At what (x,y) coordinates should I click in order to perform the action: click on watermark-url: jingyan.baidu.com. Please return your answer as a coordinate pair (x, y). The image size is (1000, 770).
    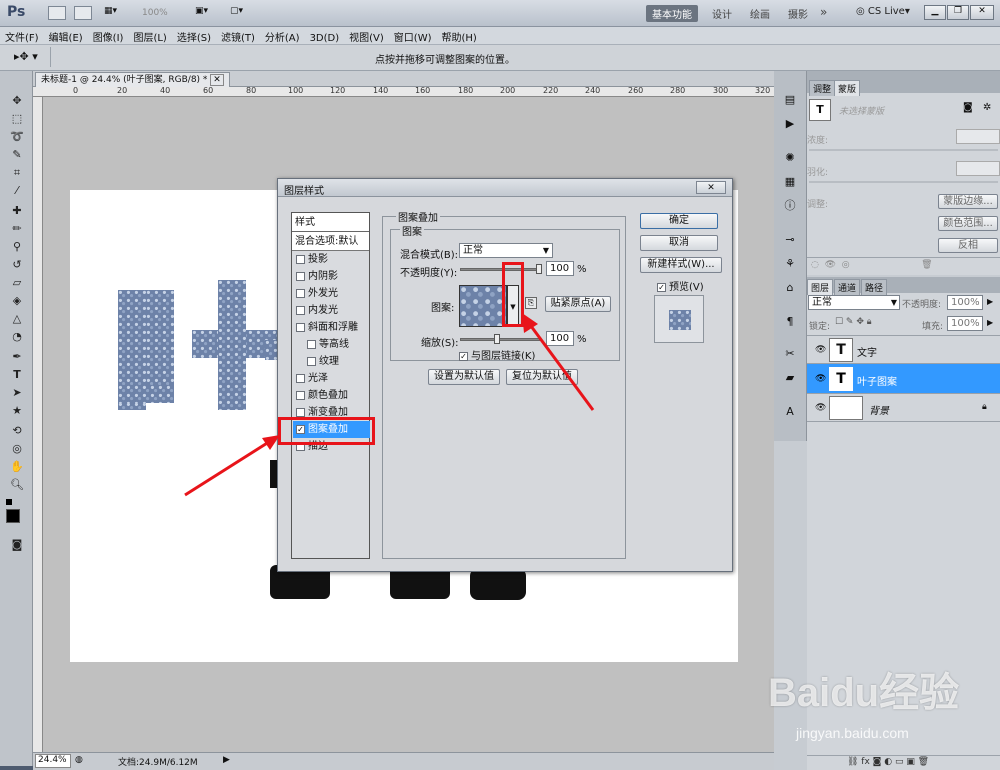
    Looking at the image, I should click on (852, 733).